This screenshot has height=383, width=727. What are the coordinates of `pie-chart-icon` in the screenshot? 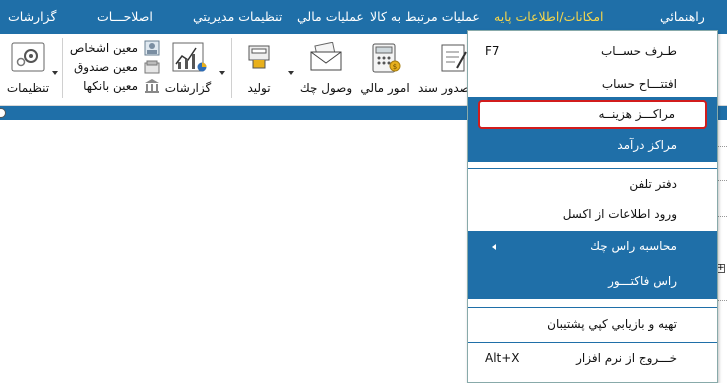 It's located at (202, 67).